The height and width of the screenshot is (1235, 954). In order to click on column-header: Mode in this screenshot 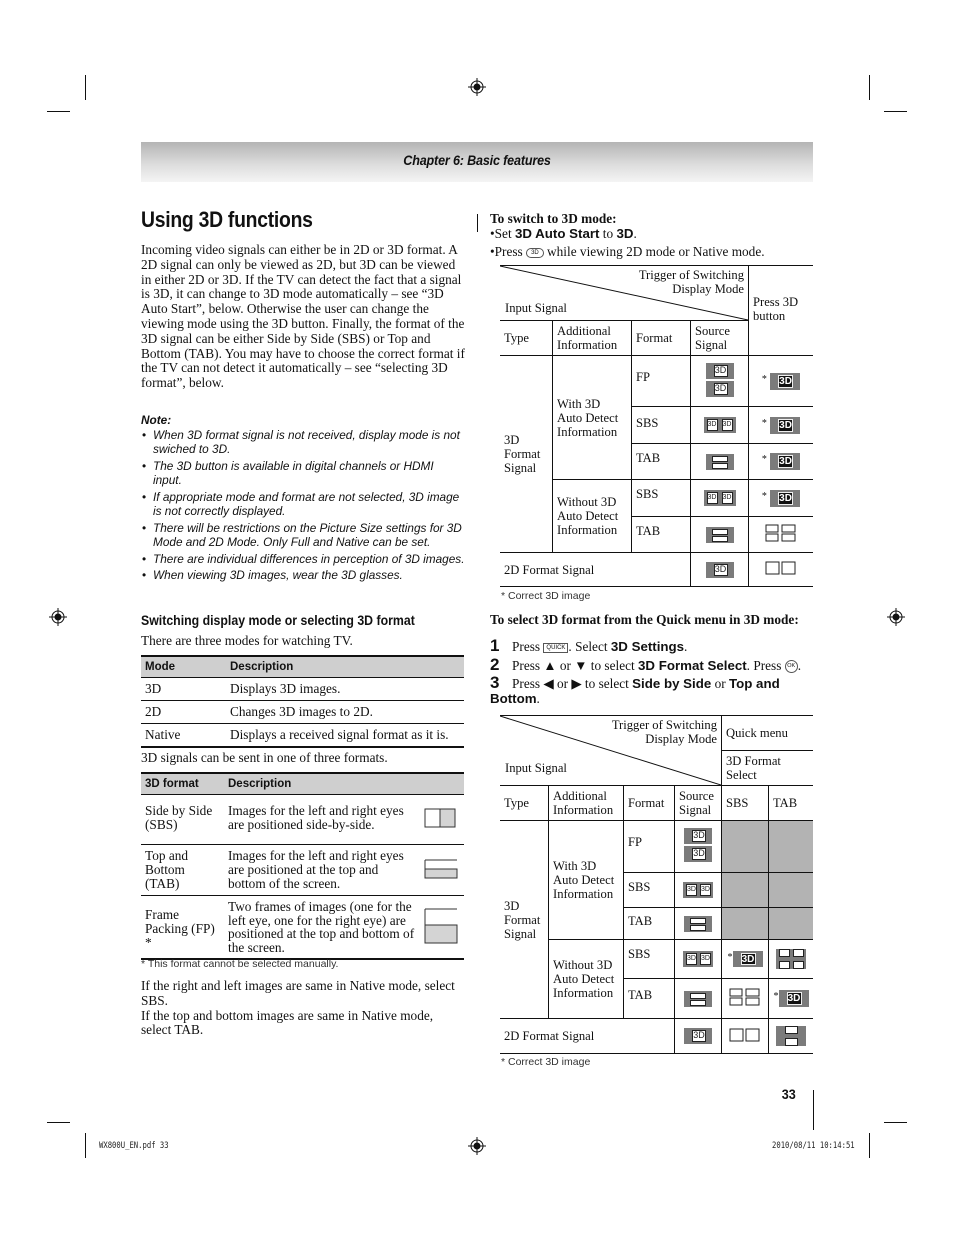, I will do `click(183, 666)`.